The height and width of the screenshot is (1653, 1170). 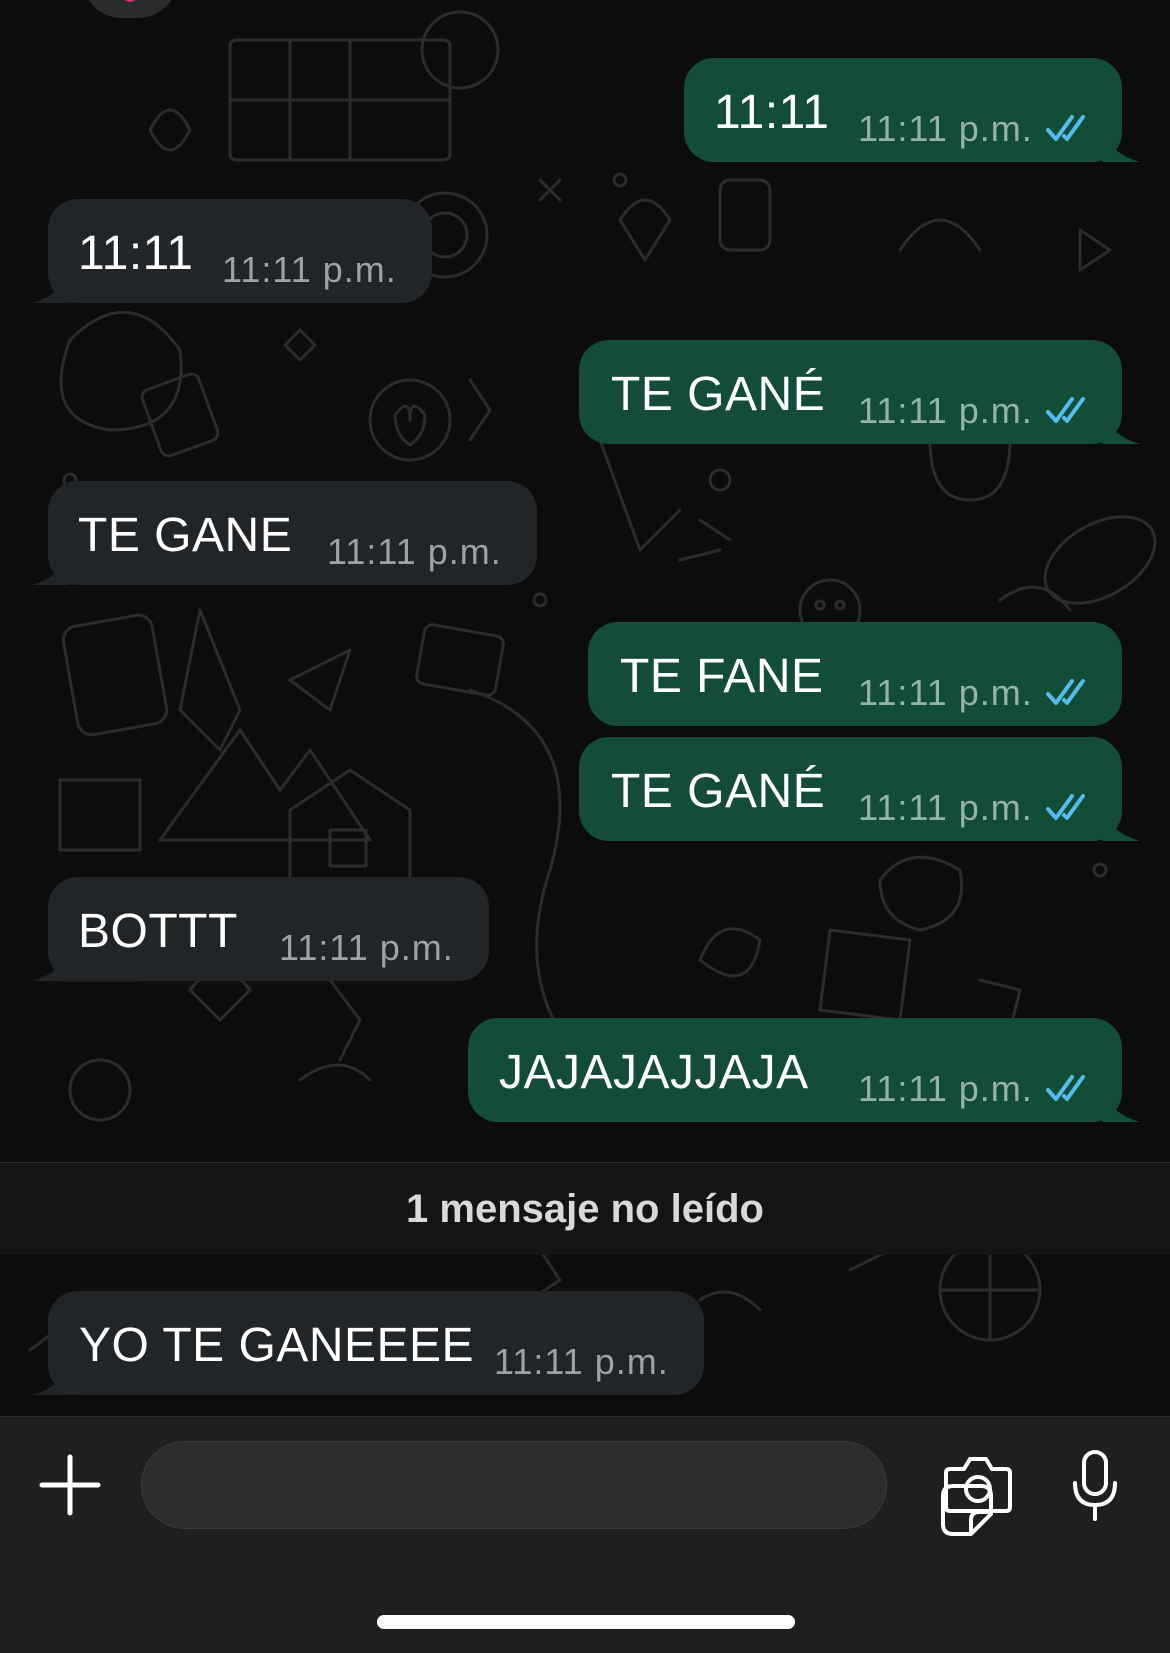 I want to click on message-bubble-incoming: TE GANE 11:11 p.m., so click(x=284, y=533).